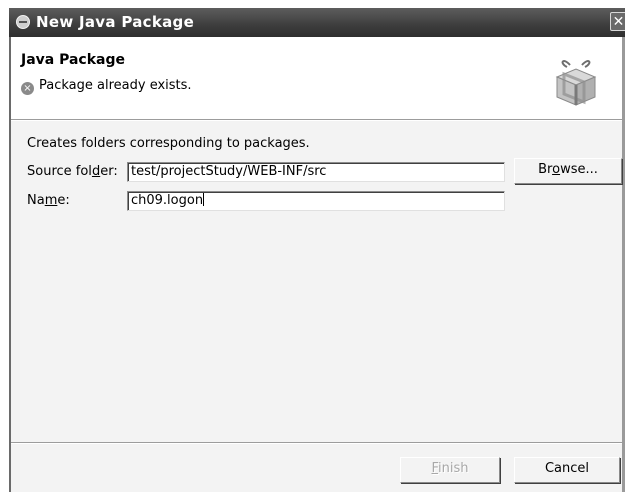  What do you see at coordinates (617, 21) in the screenshot?
I see `close-icon: ✕` at bounding box center [617, 21].